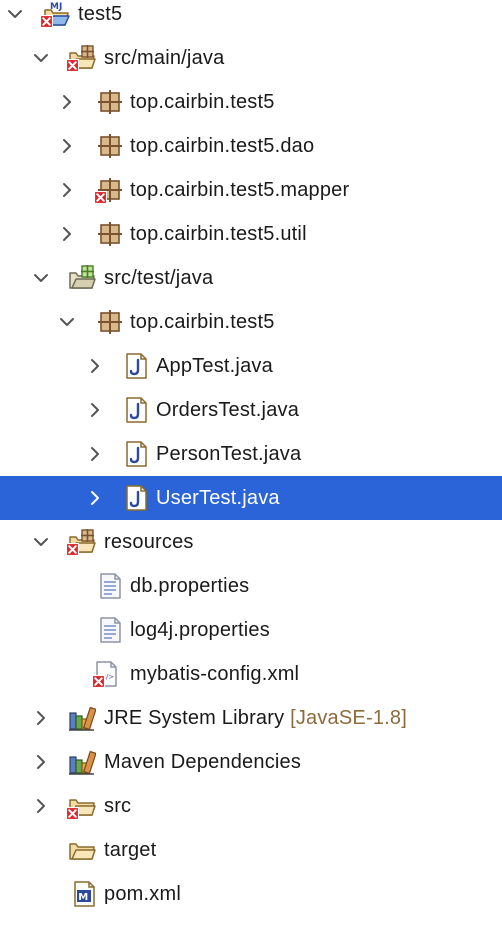 This screenshot has height=938, width=502. Describe the element at coordinates (251, 850) in the screenshot. I see `tree-node-target-folder: target` at that location.